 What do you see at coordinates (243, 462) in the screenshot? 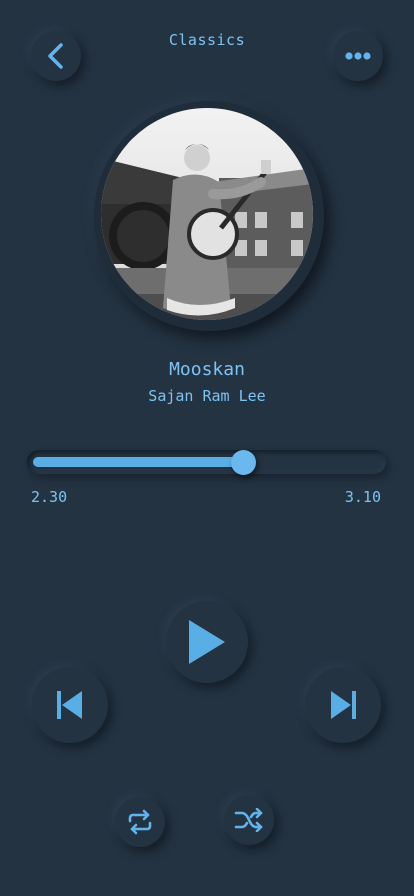
I see `progress-thumb` at bounding box center [243, 462].